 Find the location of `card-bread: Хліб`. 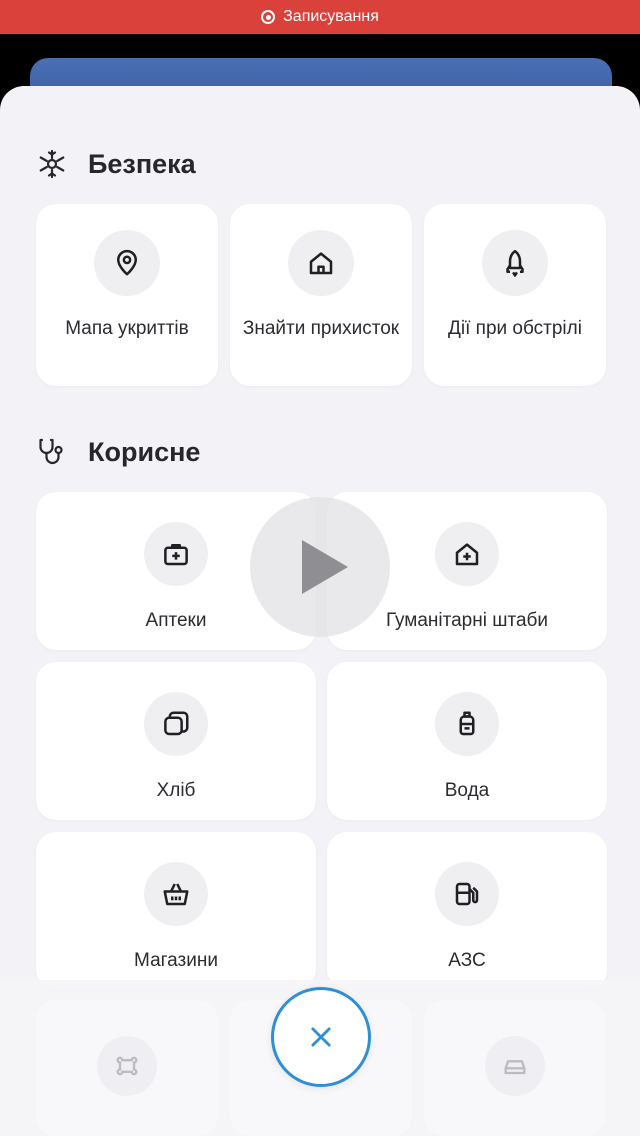

card-bread: Хліб is located at coordinates (176, 741).